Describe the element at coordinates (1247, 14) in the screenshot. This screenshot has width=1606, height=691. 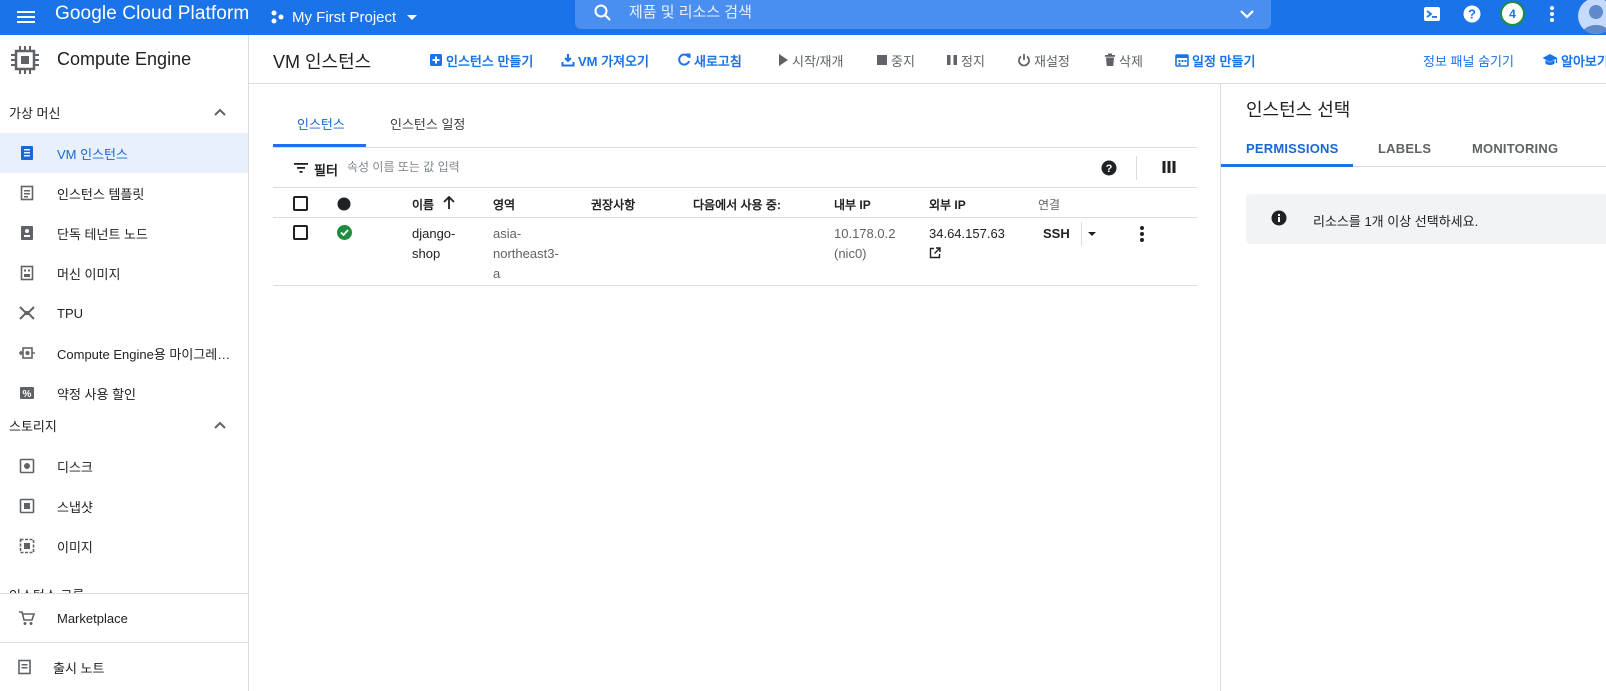
I see `chevron-down-icon` at that location.